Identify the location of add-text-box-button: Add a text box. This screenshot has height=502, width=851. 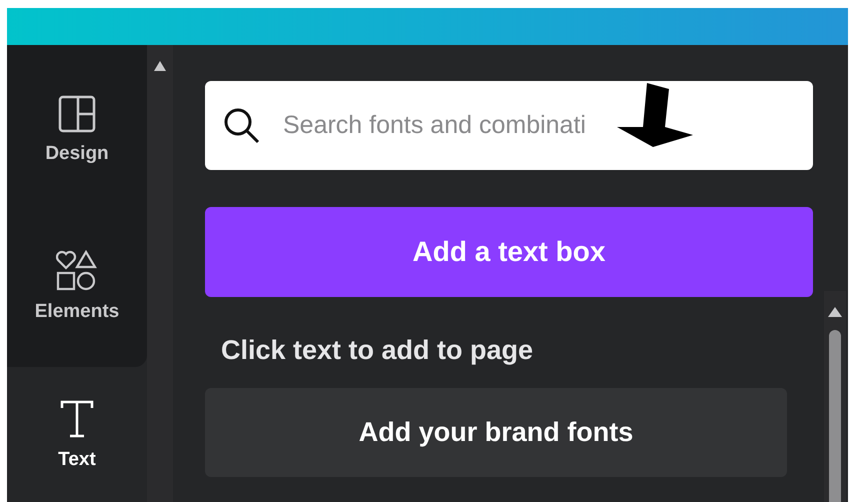
(509, 252).